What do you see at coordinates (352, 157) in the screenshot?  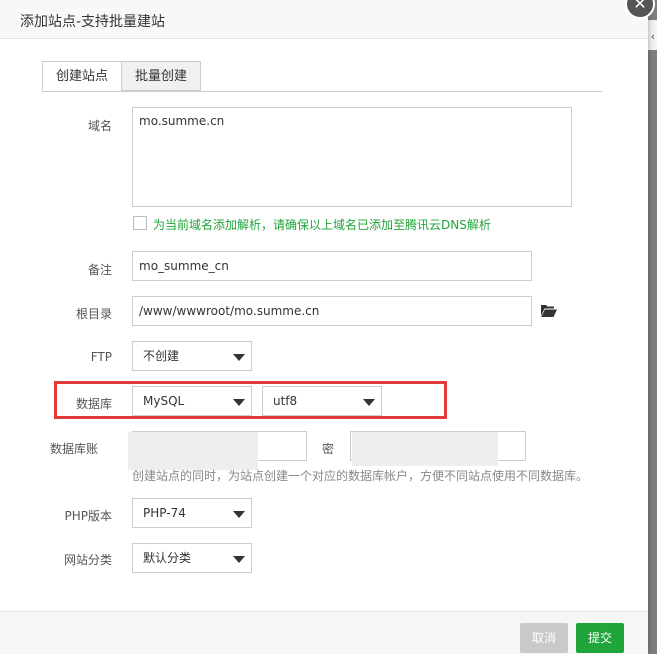 I see `domain-textarea: mo.summe.cn` at bounding box center [352, 157].